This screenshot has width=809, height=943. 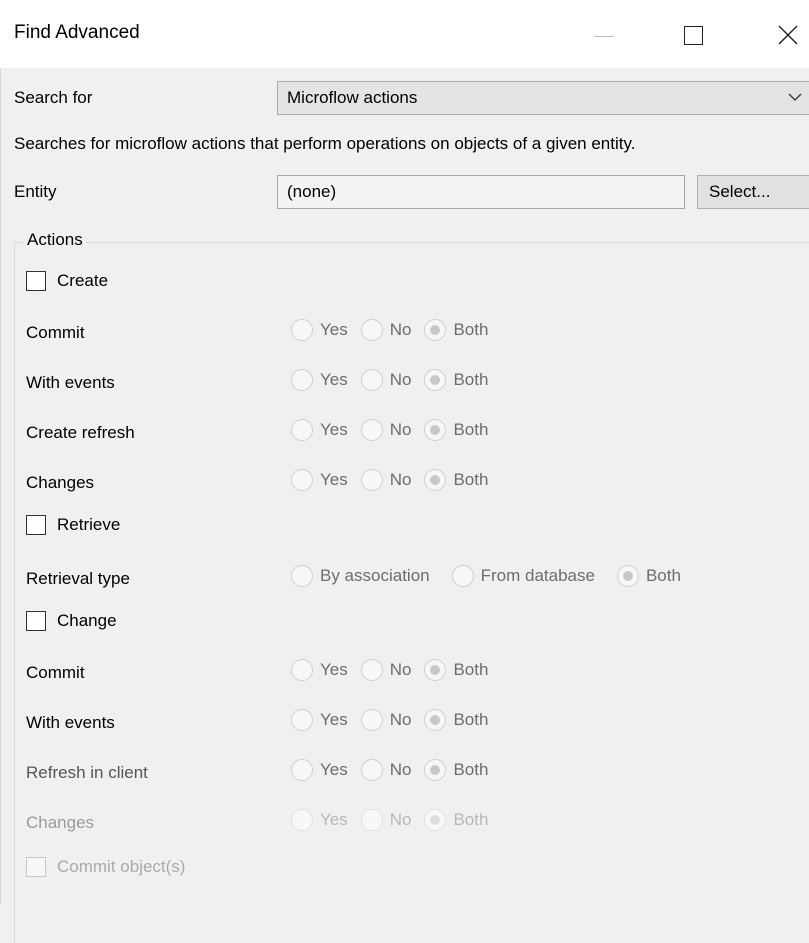 What do you see at coordinates (385, 670) in the screenshot?
I see `change-commit-no-radio: No` at bounding box center [385, 670].